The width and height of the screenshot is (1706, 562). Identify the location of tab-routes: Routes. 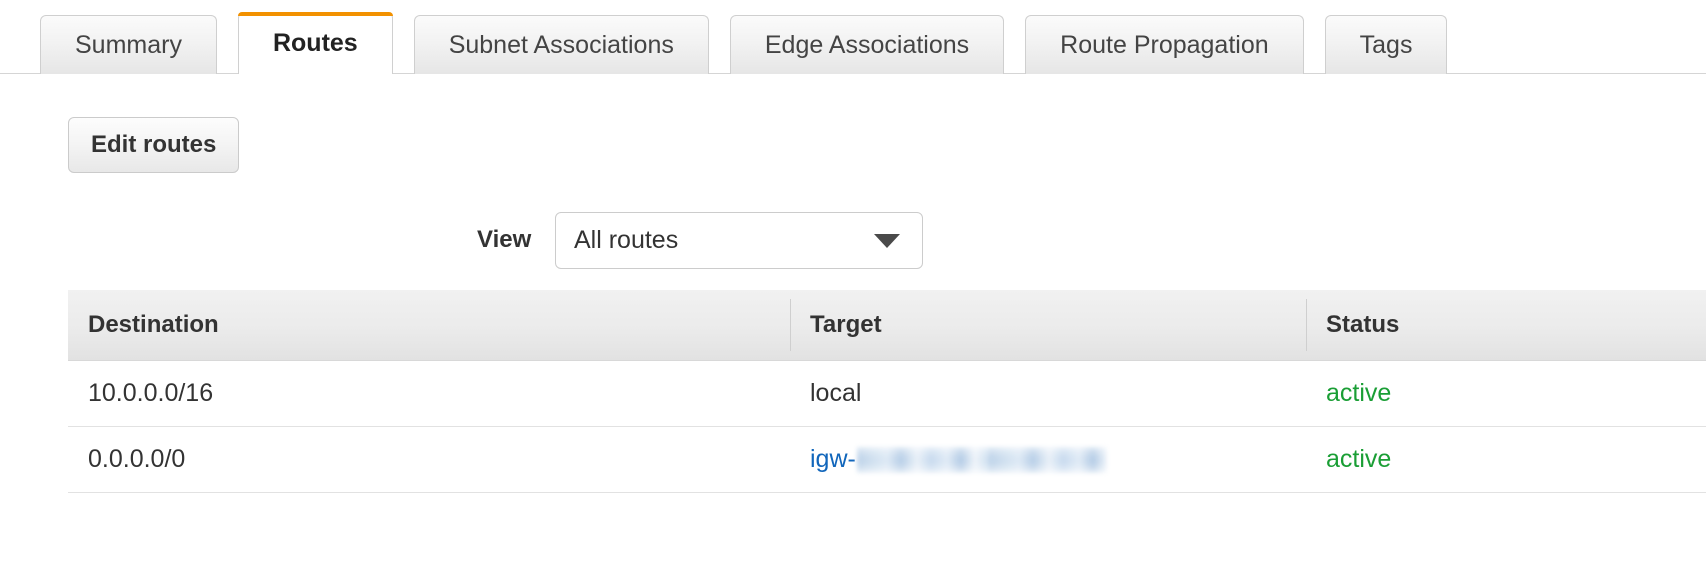
(315, 44).